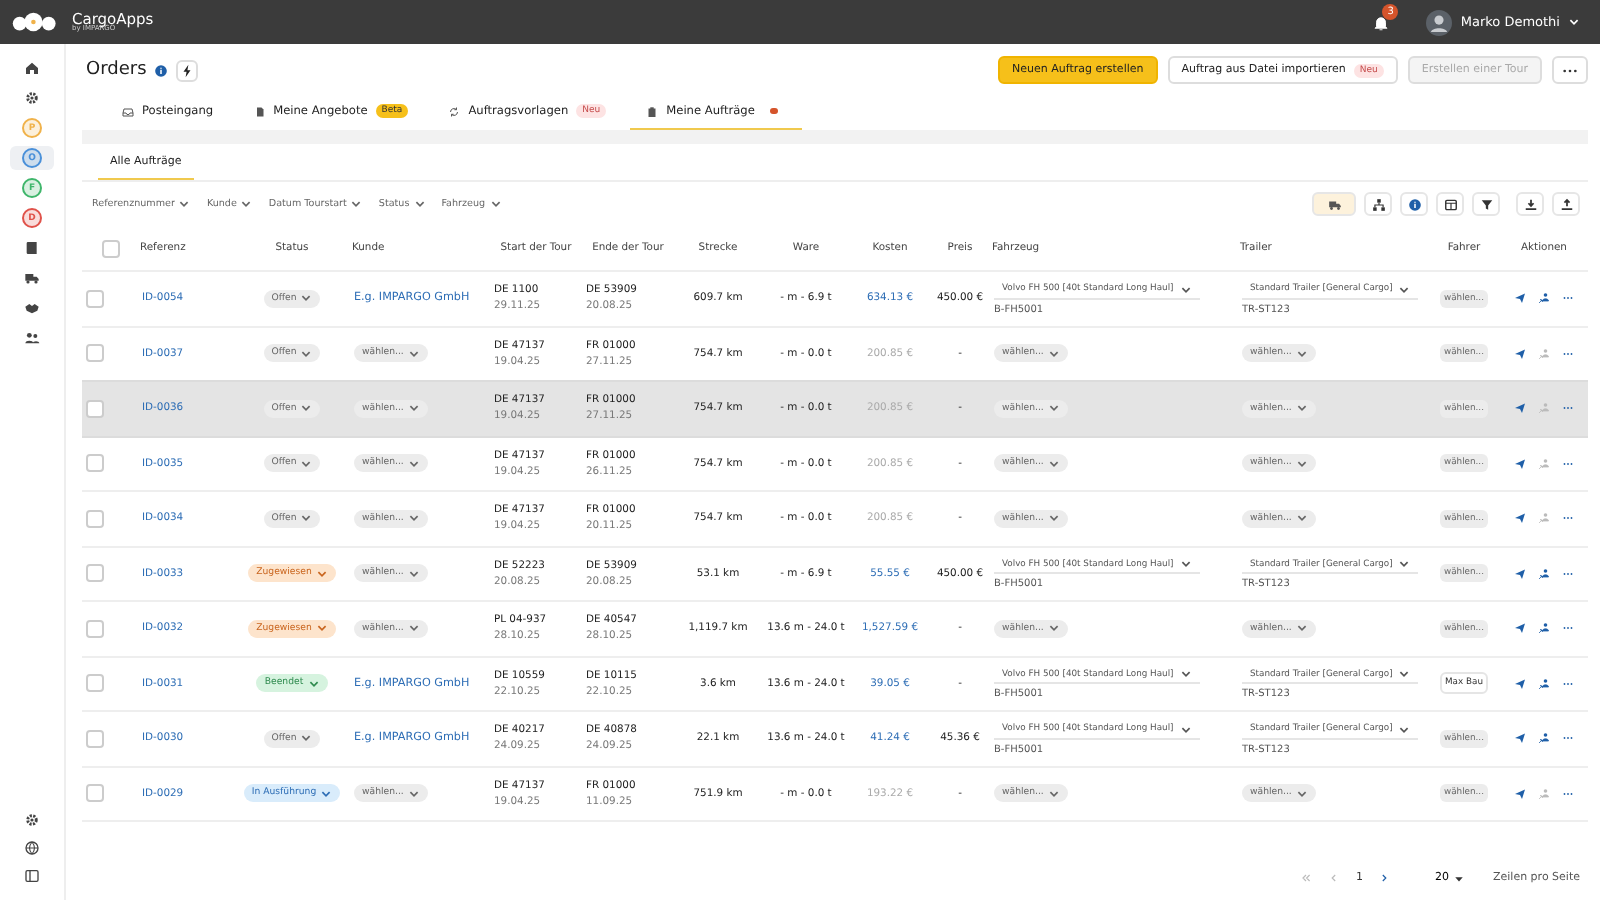  I want to click on sync-icon, so click(454, 111).